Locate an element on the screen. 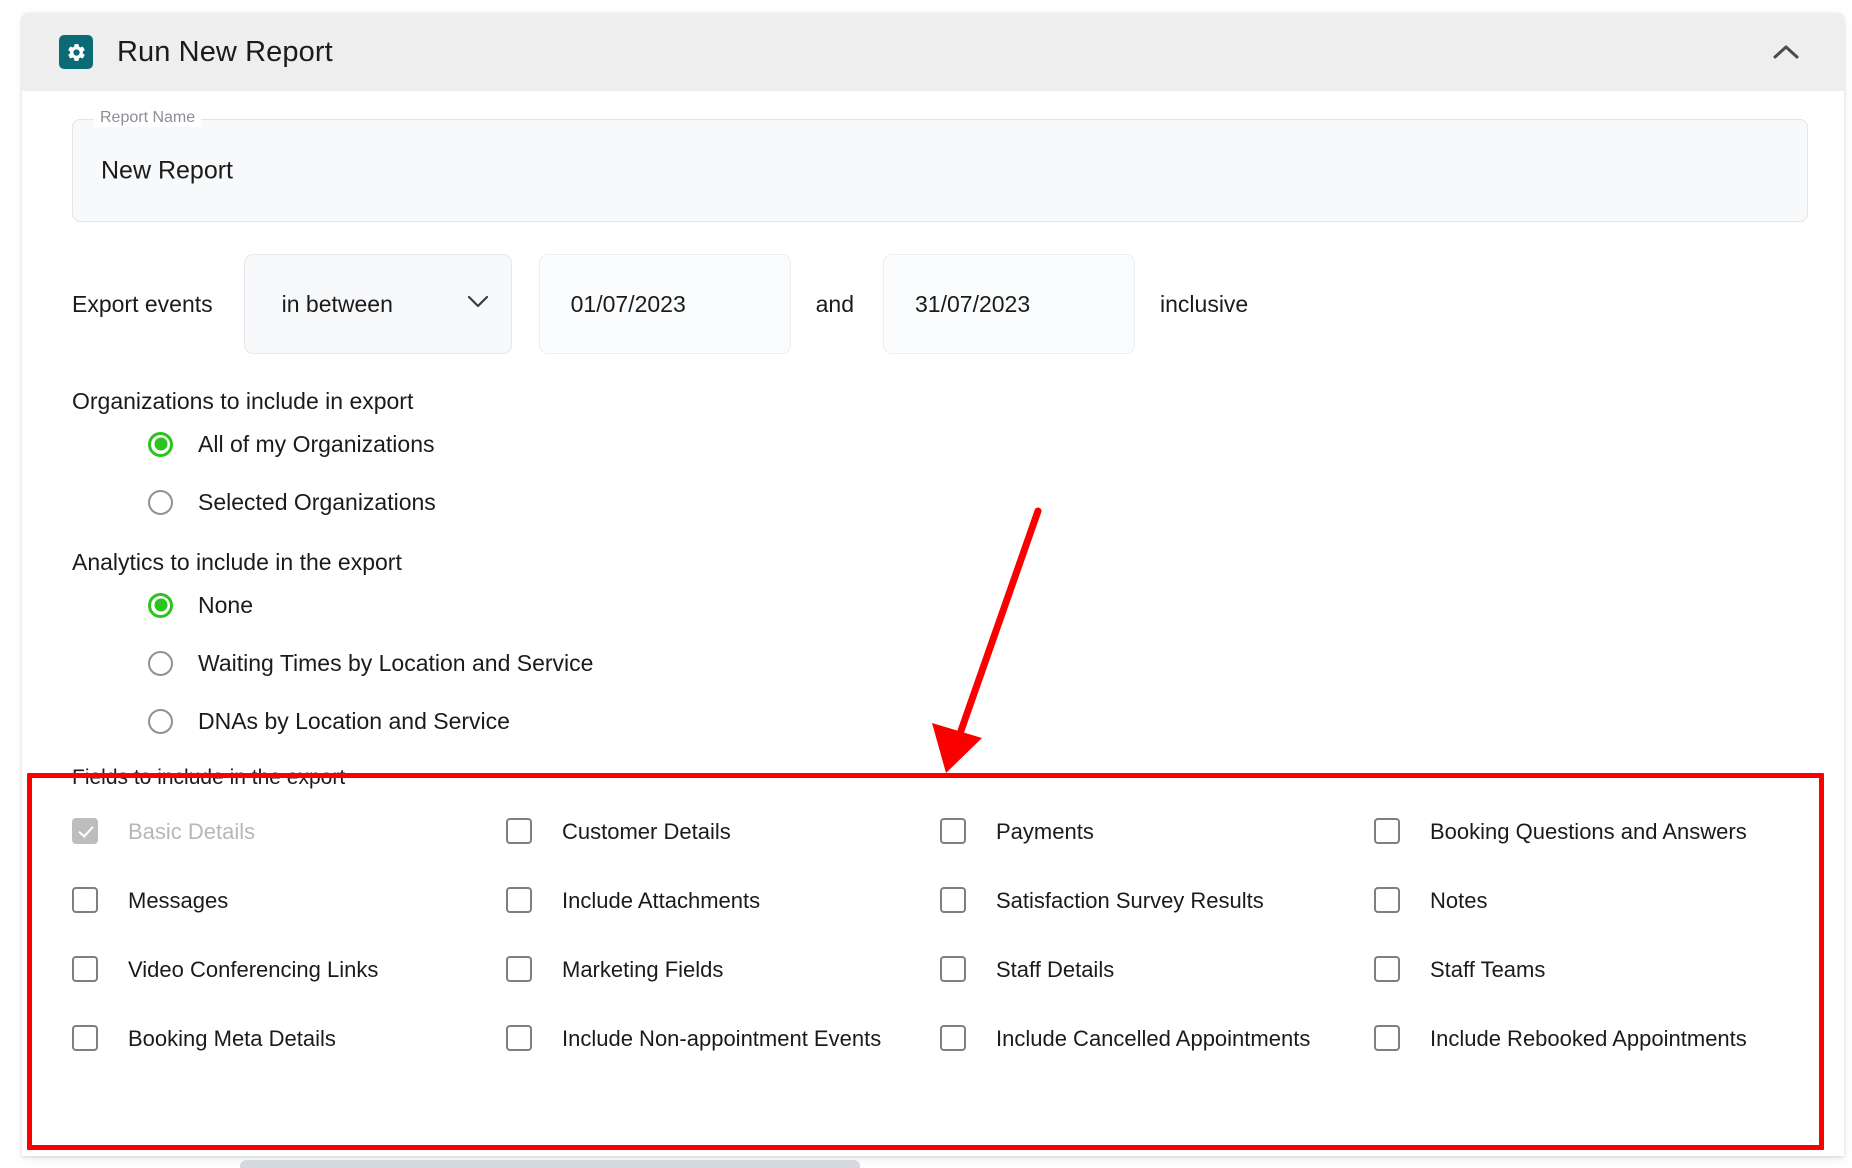  checkbox-label: Booking Questions and Answers is located at coordinates (1588, 831).